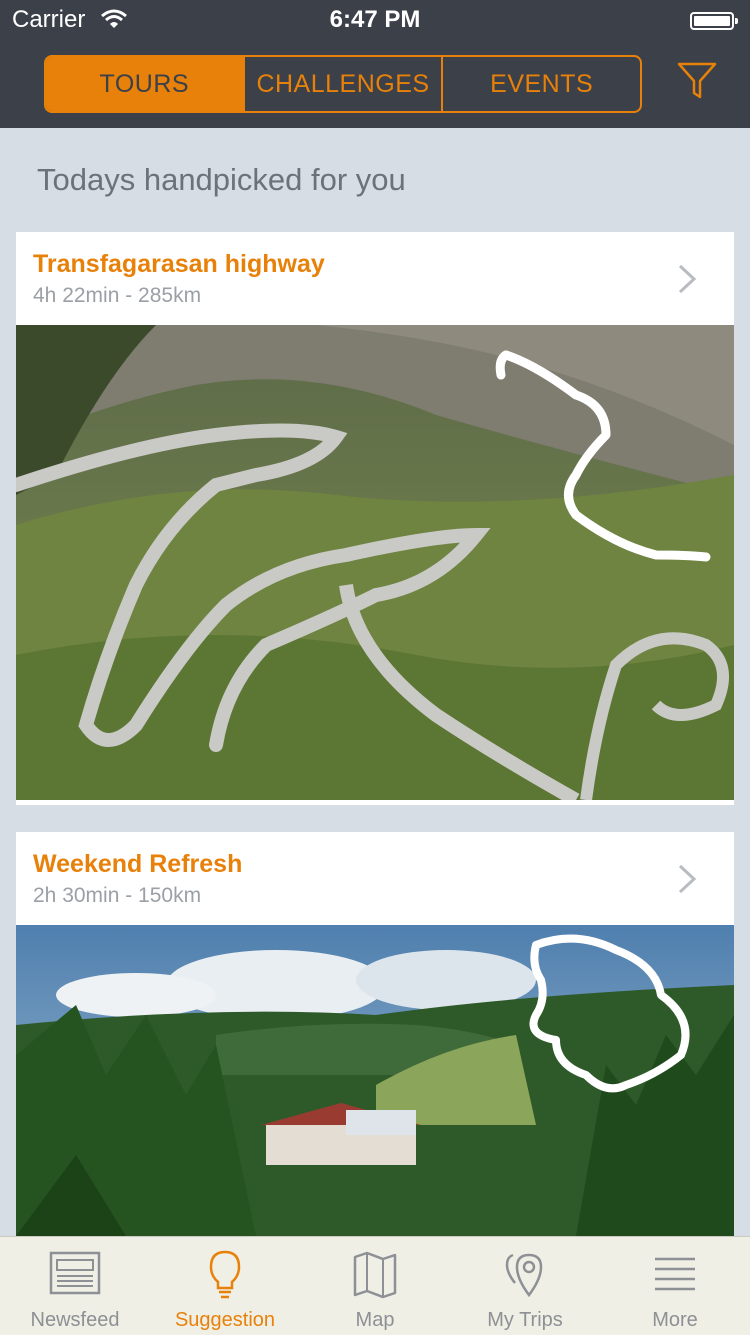  What do you see at coordinates (179, 264) in the screenshot?
I see `card-title: Transfagarasan highway` at bounding box center [179, 264].